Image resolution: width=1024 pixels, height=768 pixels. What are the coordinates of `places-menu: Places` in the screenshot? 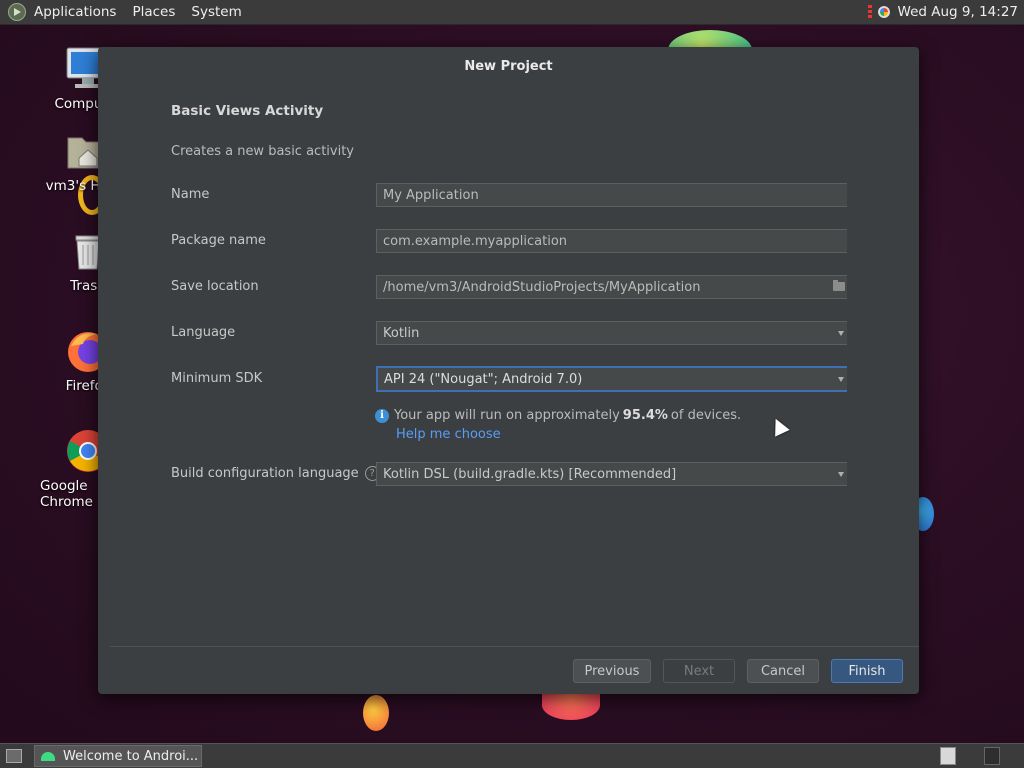 It's located at (153, 12).